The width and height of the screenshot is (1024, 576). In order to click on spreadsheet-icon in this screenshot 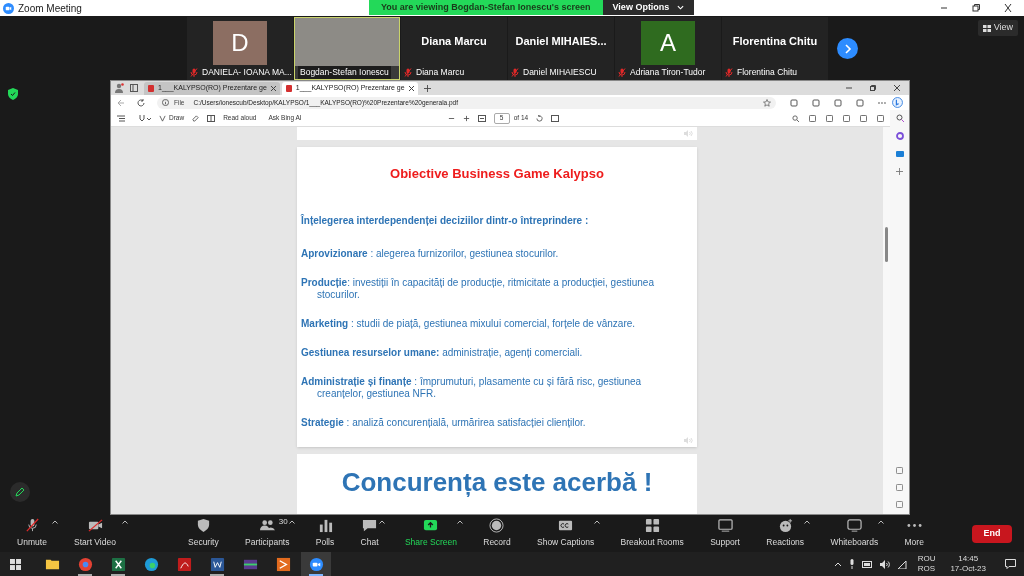, I will do `click(118, 564)`.